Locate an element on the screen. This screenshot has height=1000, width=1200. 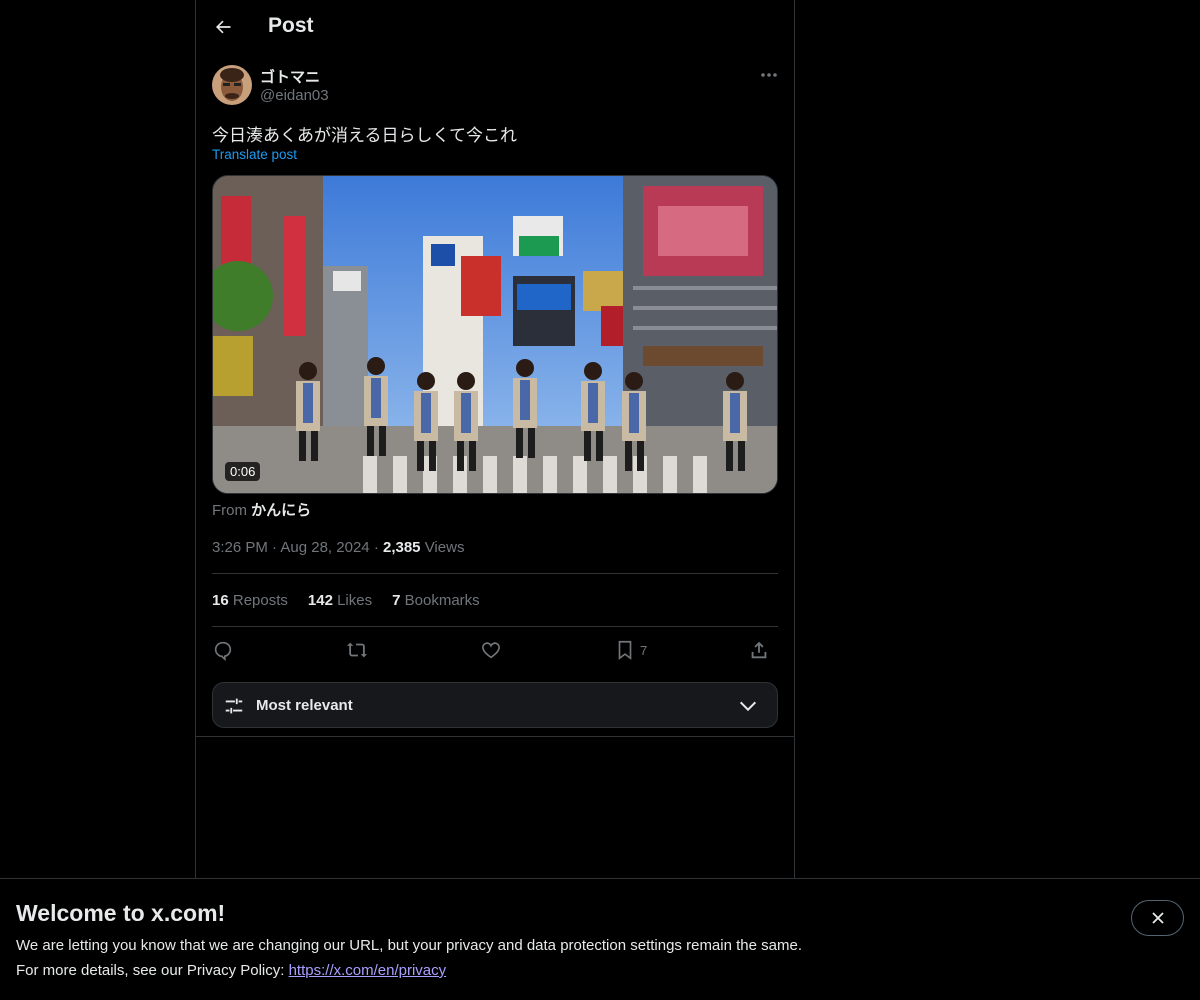
action-bar: 7 is located at coordinates (495, 651).